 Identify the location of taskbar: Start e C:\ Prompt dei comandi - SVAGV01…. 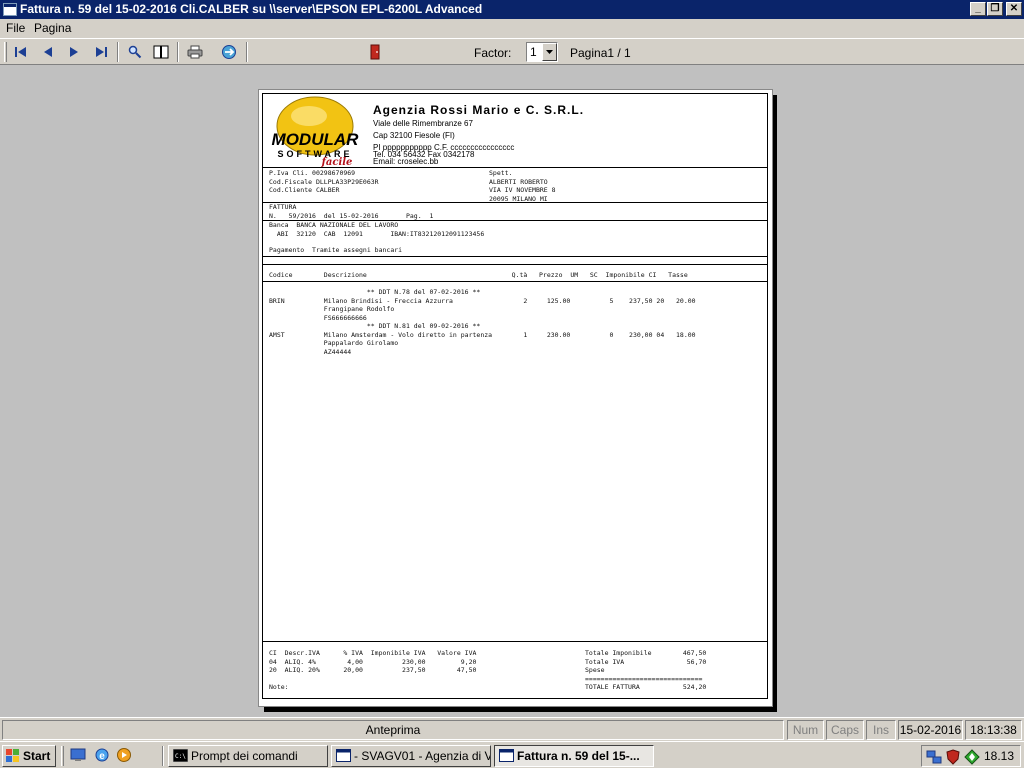
(512, 754).